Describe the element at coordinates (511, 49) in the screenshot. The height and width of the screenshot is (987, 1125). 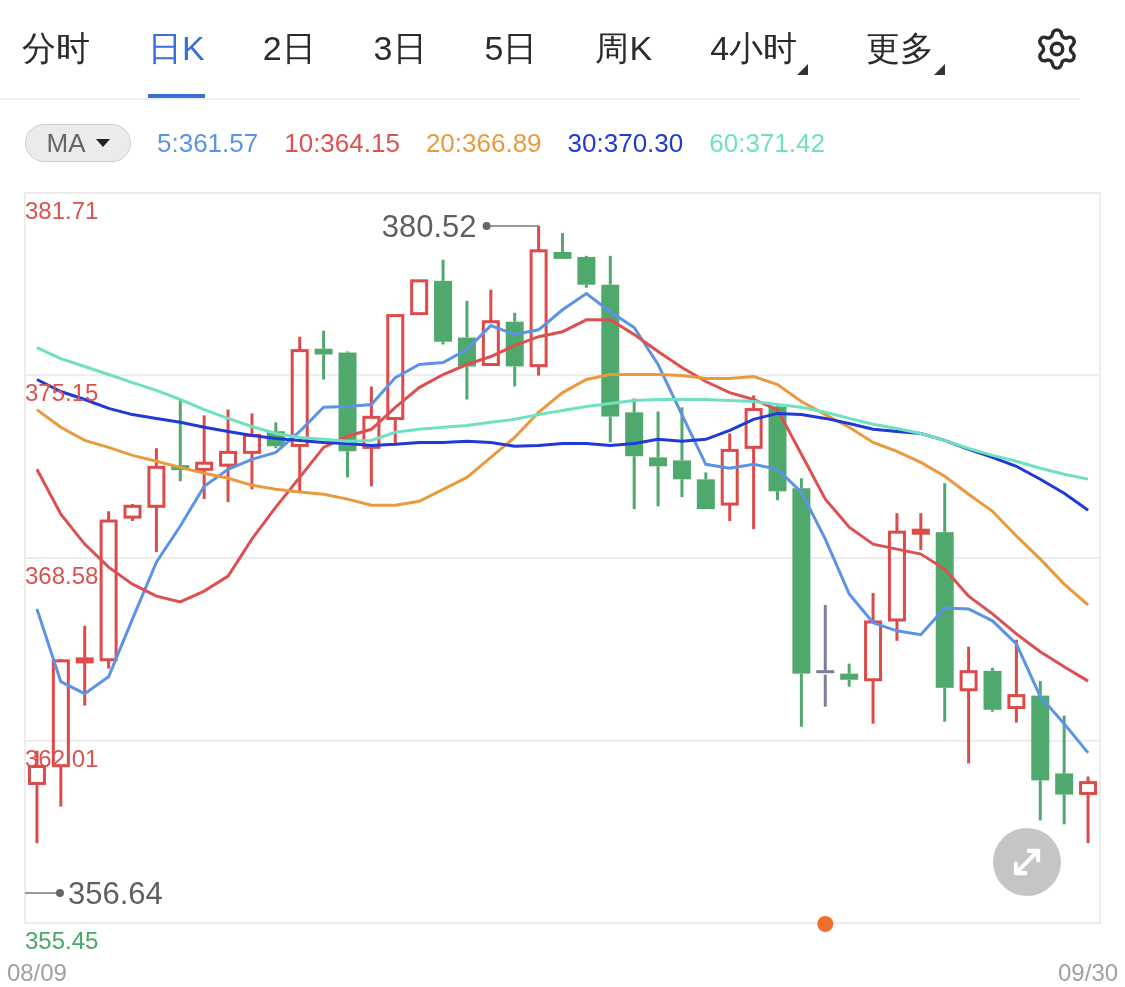
I see `period-tab: 5日` at that location.